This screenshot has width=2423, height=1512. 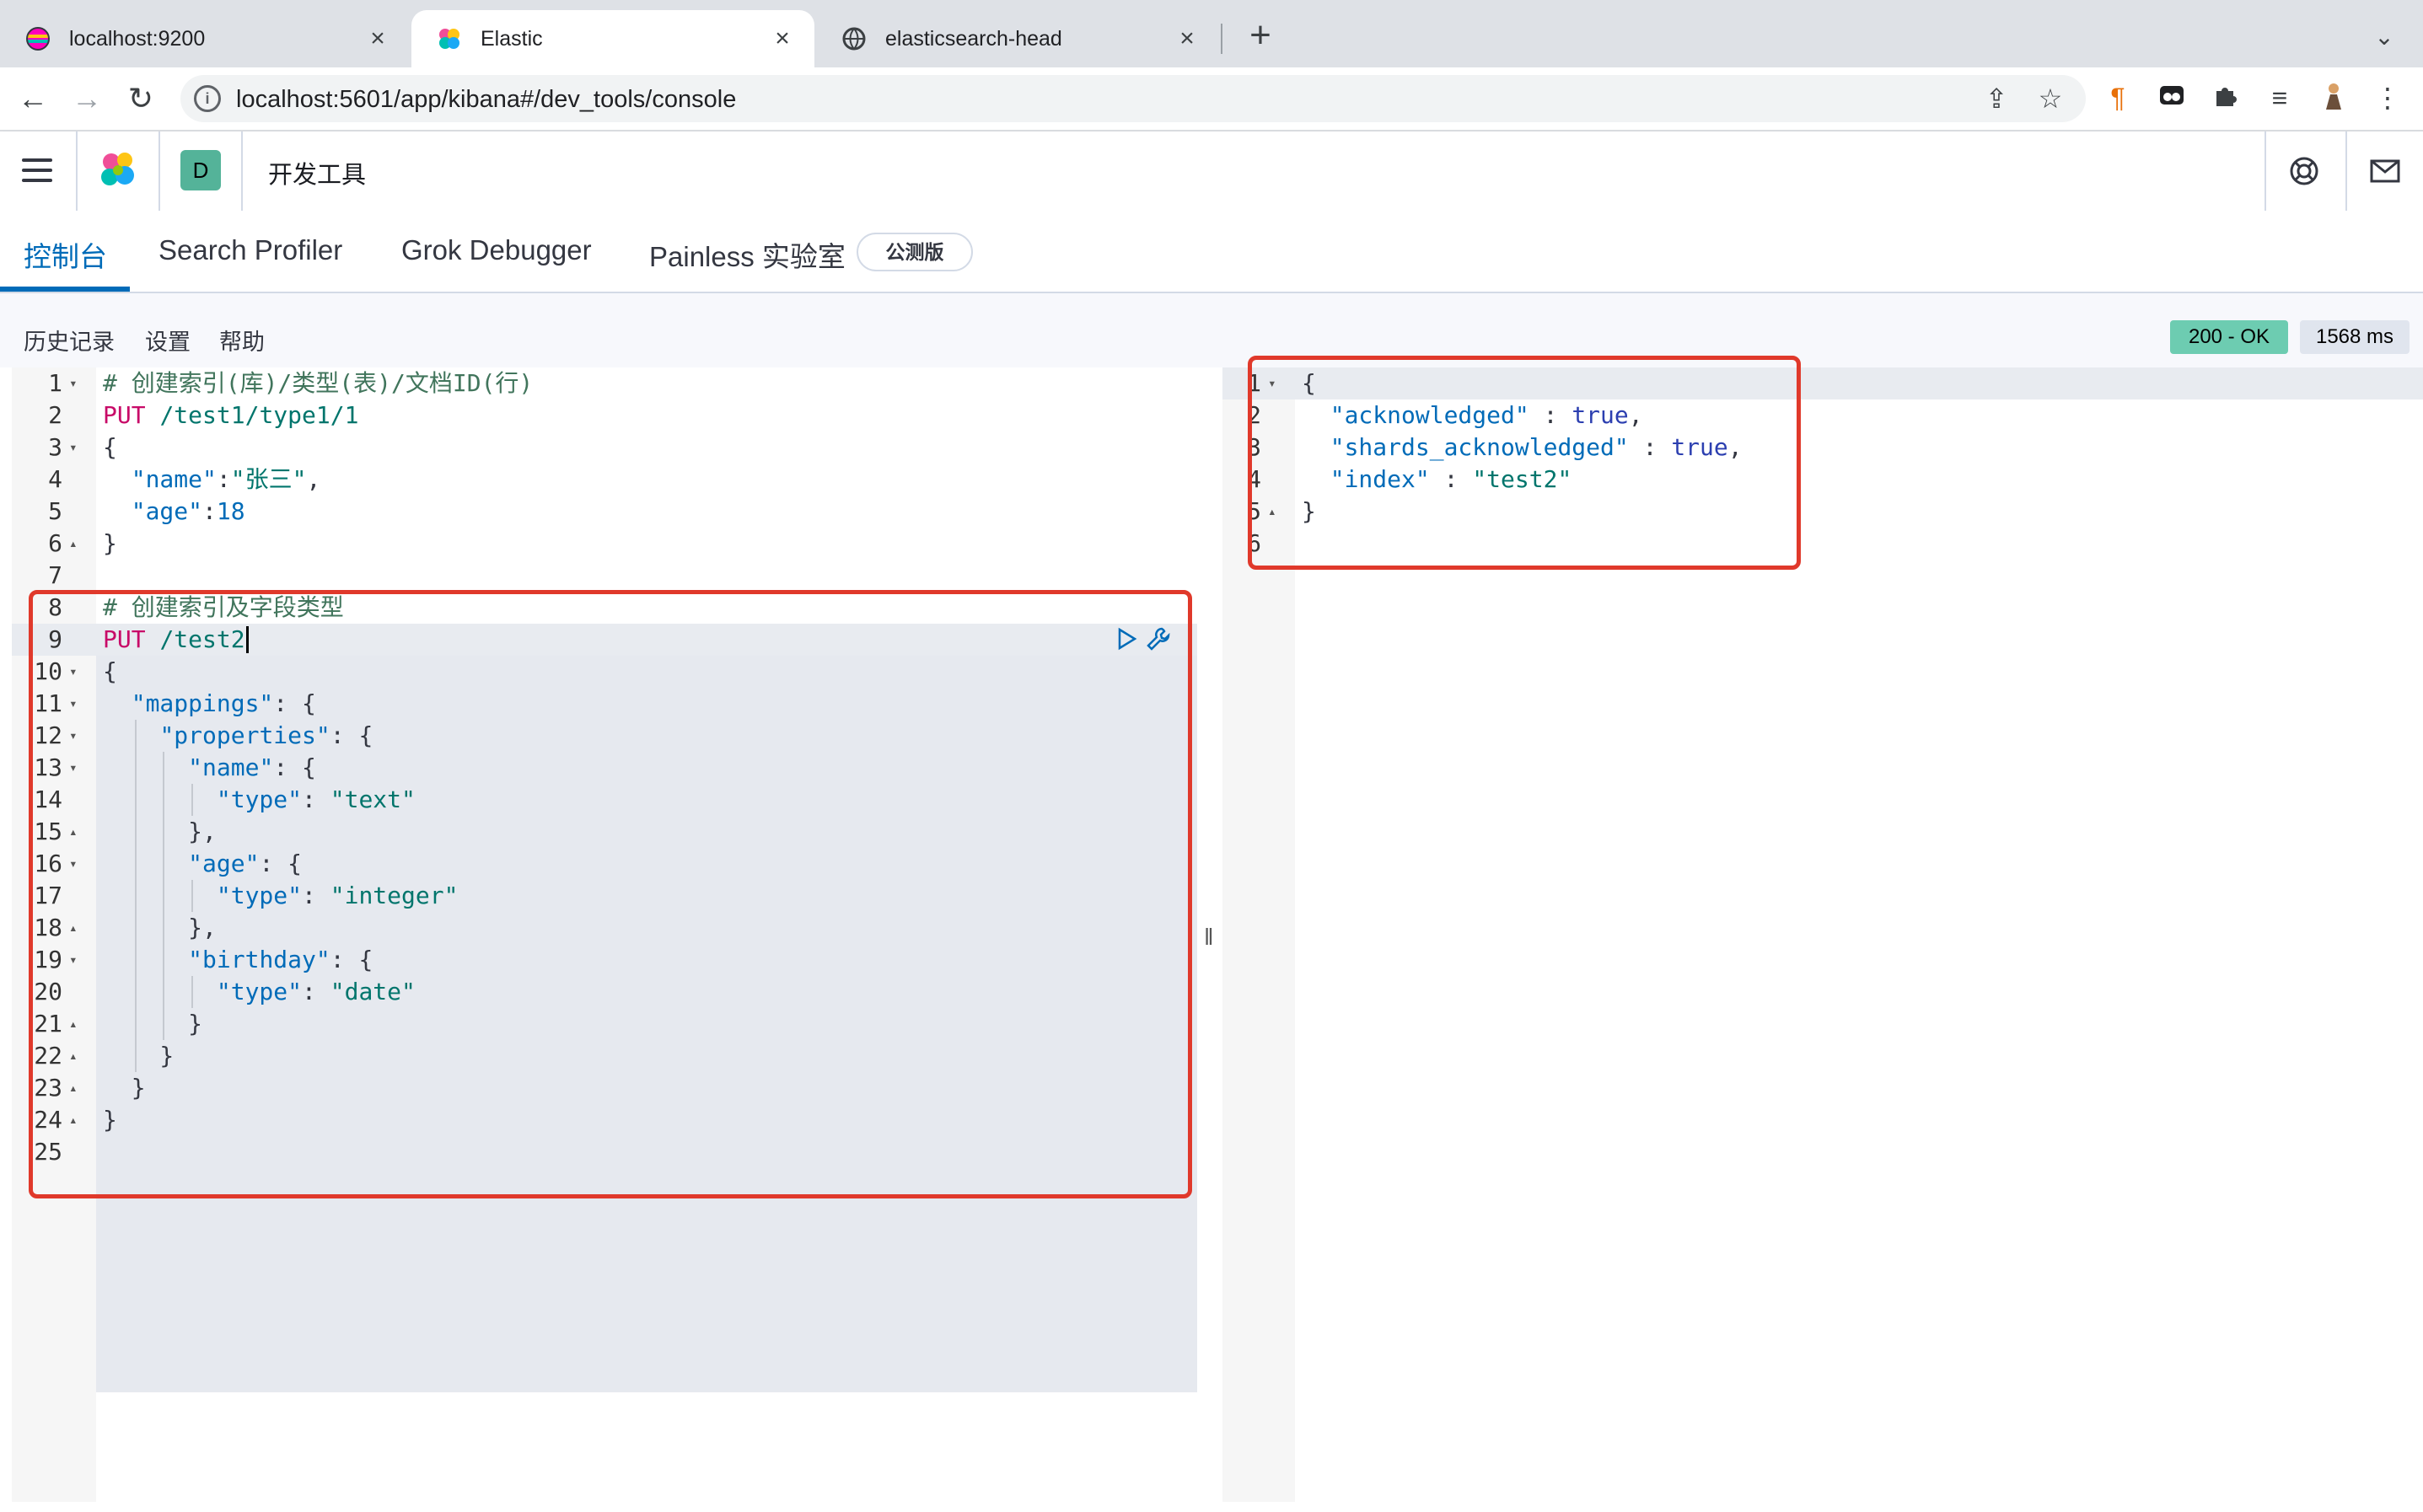 What do you see at coordinates (973, 38) in the screenshot?
I see `browser-tab-title: elasticsearch-head` at bounding box center [973, 38].